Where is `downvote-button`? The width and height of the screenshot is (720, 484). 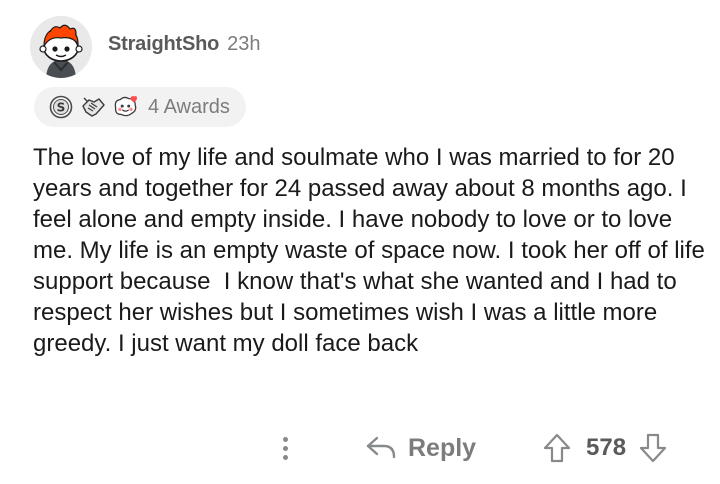
downvote-button is located at coordinates (653, 448).